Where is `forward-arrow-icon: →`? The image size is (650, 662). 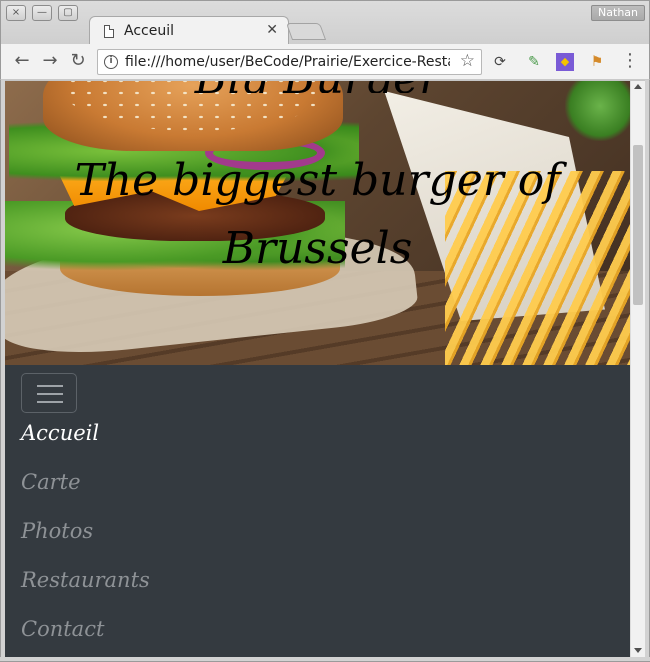
forward-arrow-icon: → is located at coordinates (50, 61).